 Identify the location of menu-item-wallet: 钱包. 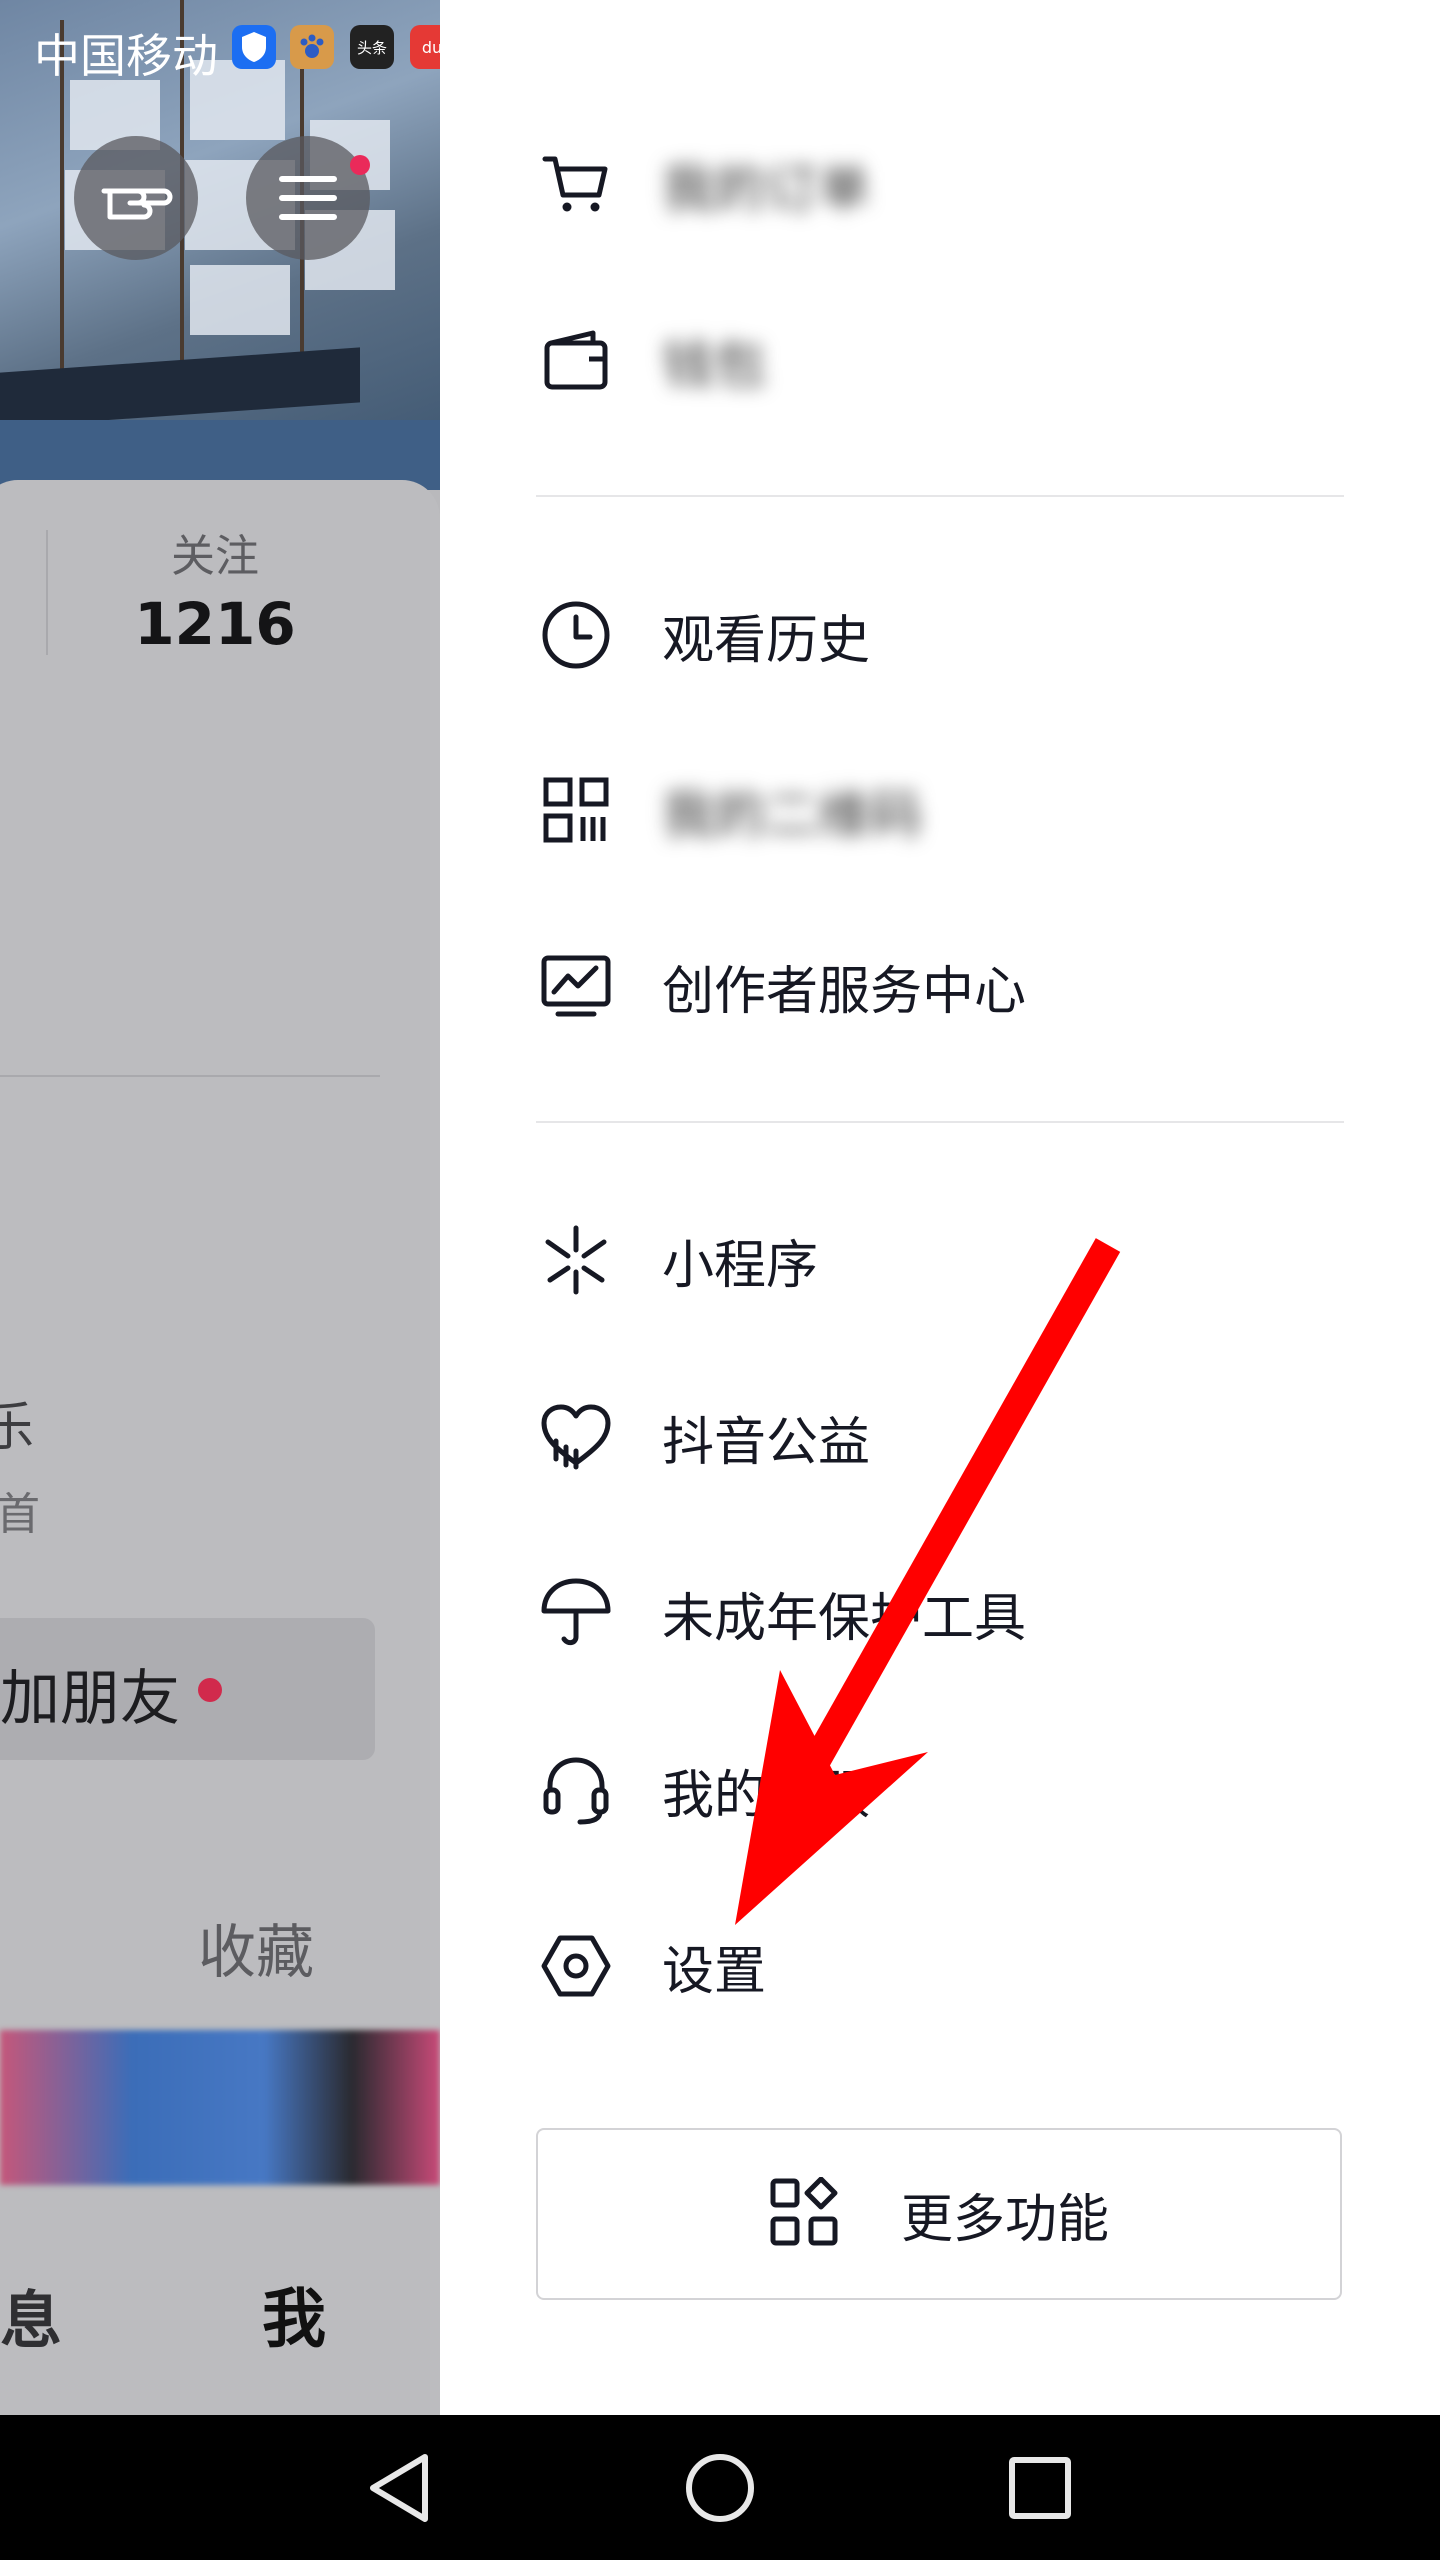
(950, 360).